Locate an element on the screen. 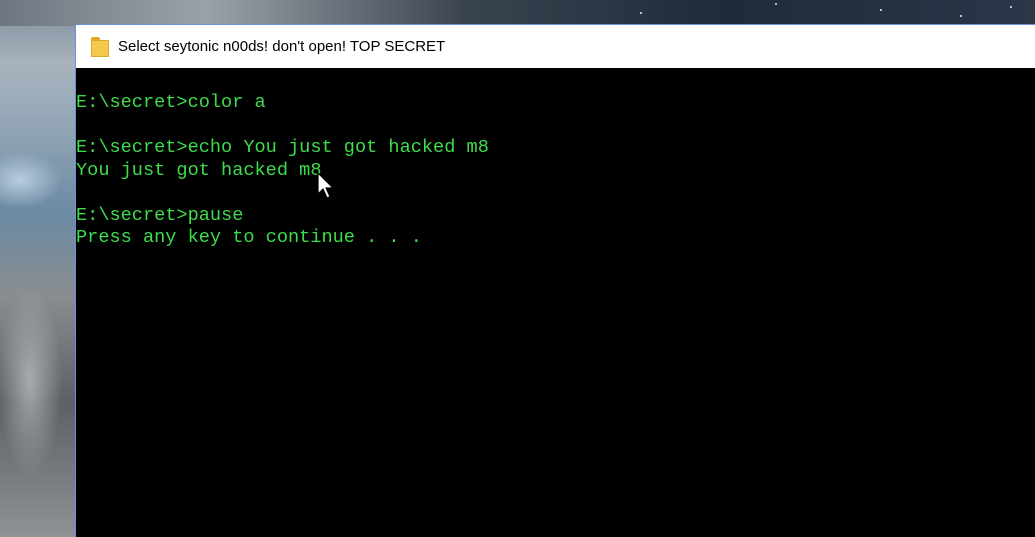 This screenshot has height=537, width=1035. mouse-pointer-icon is located at coordinates (325, 185).